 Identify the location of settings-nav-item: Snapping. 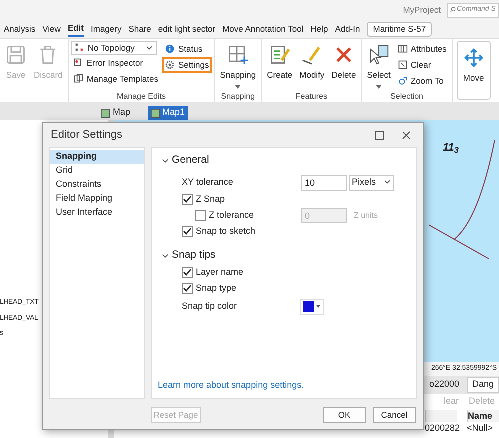
(97, 157).